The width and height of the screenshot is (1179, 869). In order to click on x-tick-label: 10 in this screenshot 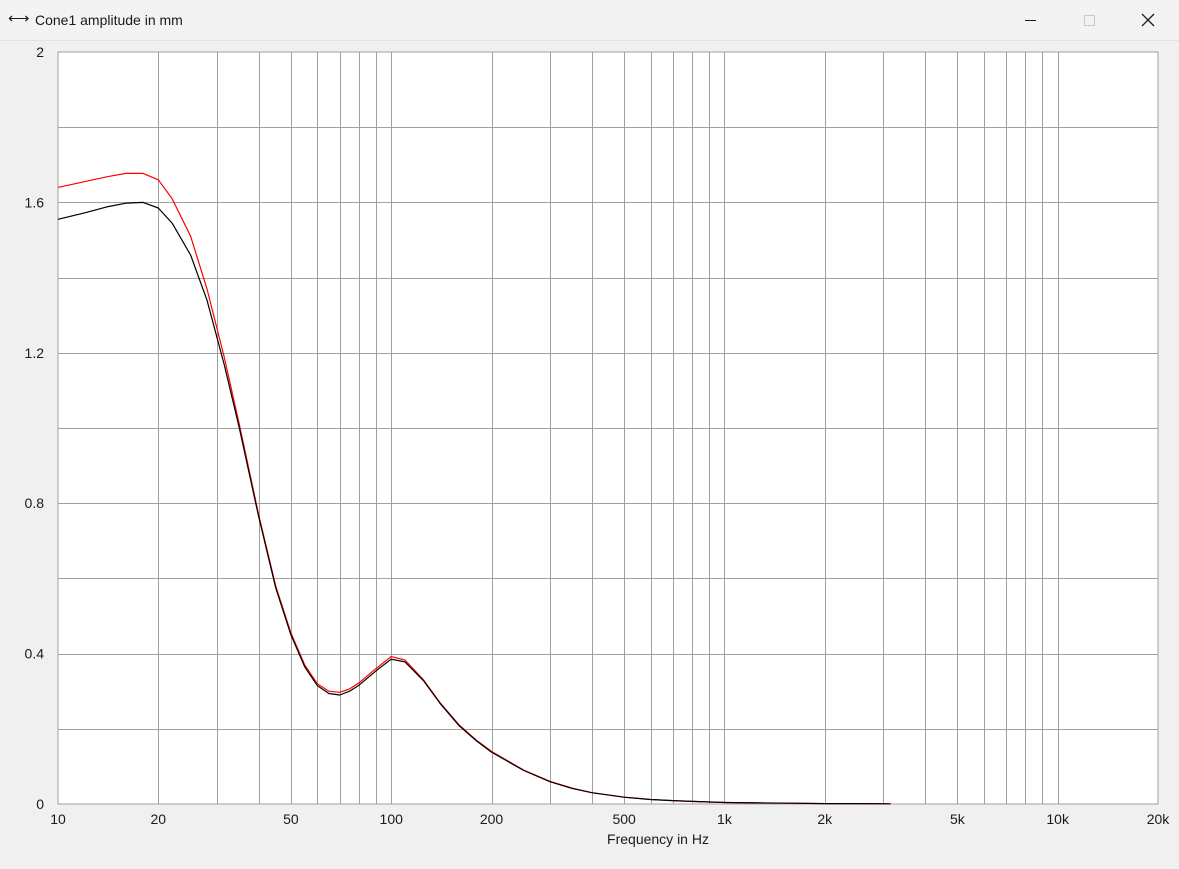, I will do `click(58, 819)`.